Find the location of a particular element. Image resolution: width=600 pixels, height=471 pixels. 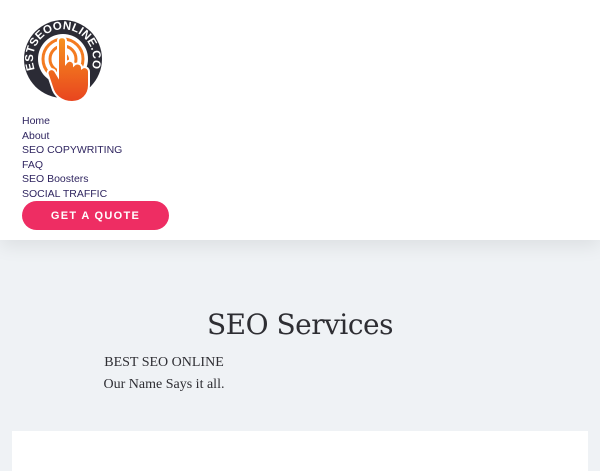

pointing-hand-icon: BESTSEOONLINE.COM is located at coordinates (59, 55).